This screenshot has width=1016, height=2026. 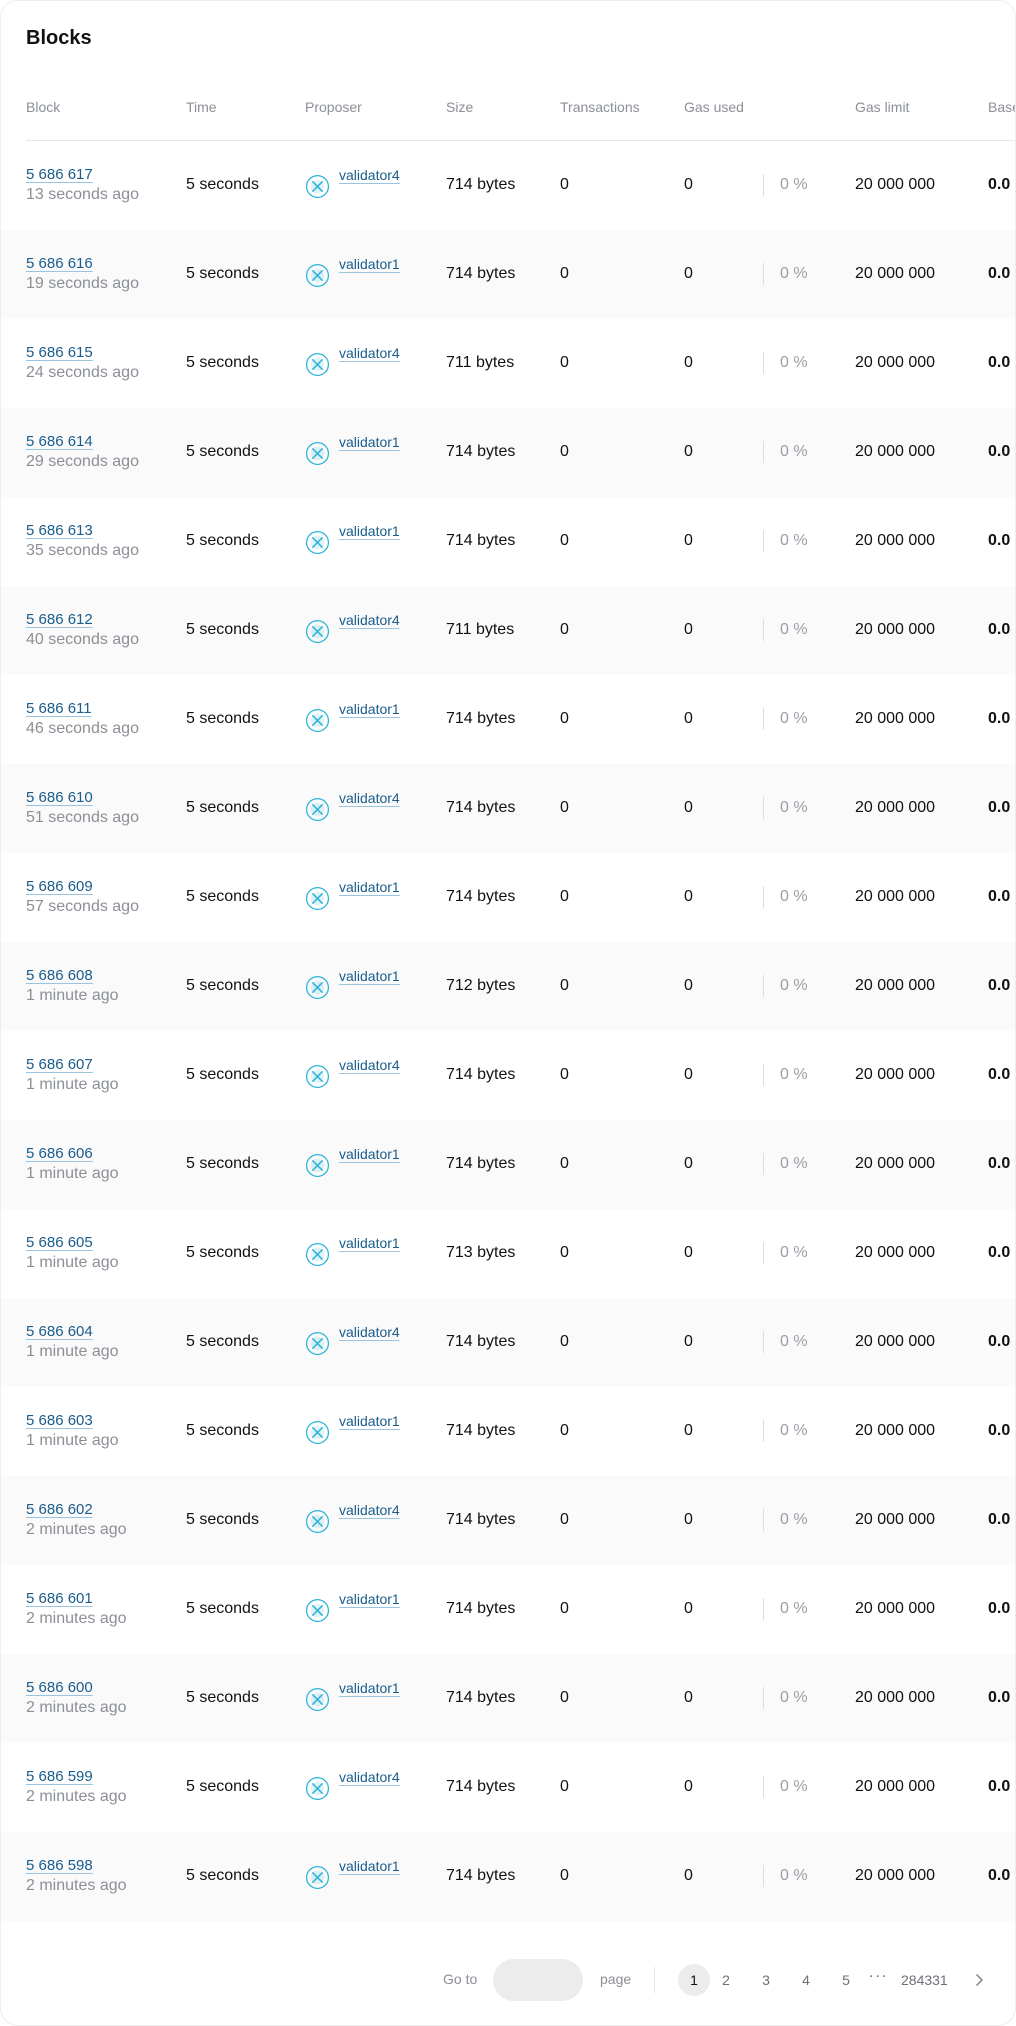 I want to click on block-number-link: 5 686 601, so click(x=59, y=1598).